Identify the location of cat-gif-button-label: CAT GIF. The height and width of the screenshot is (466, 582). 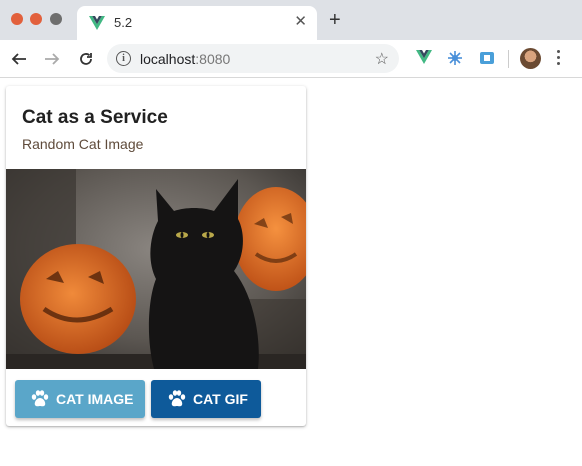
(220, 399).